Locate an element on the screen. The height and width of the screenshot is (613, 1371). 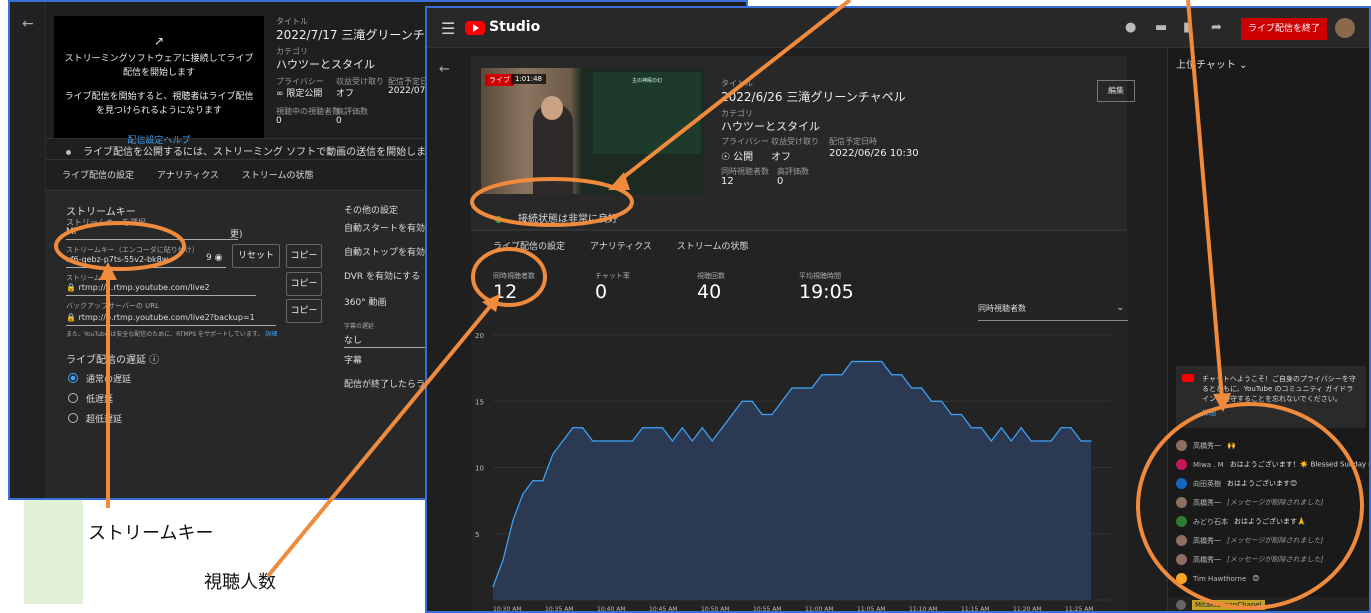
clapper-icon: ▬ is located at coordinates (1161, 27).